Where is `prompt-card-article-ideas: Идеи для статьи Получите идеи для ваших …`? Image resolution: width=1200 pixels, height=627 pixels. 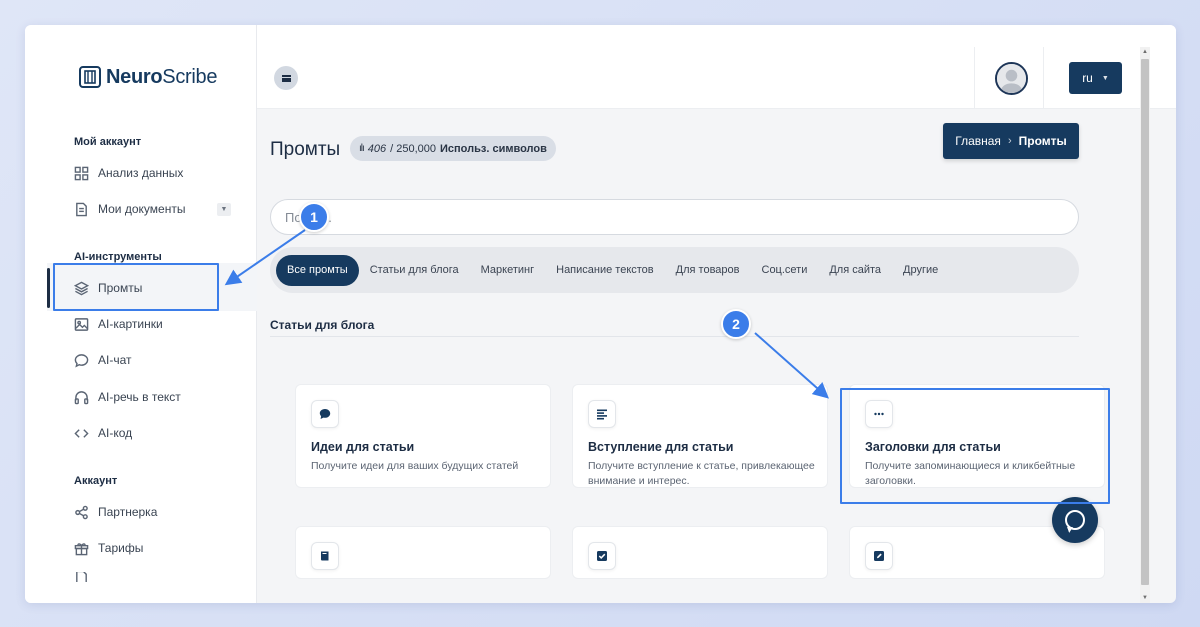
prompt-card-article-ideas: Идеи для статьи Получите идеи для ваших … is located at coordinates (423, 436).